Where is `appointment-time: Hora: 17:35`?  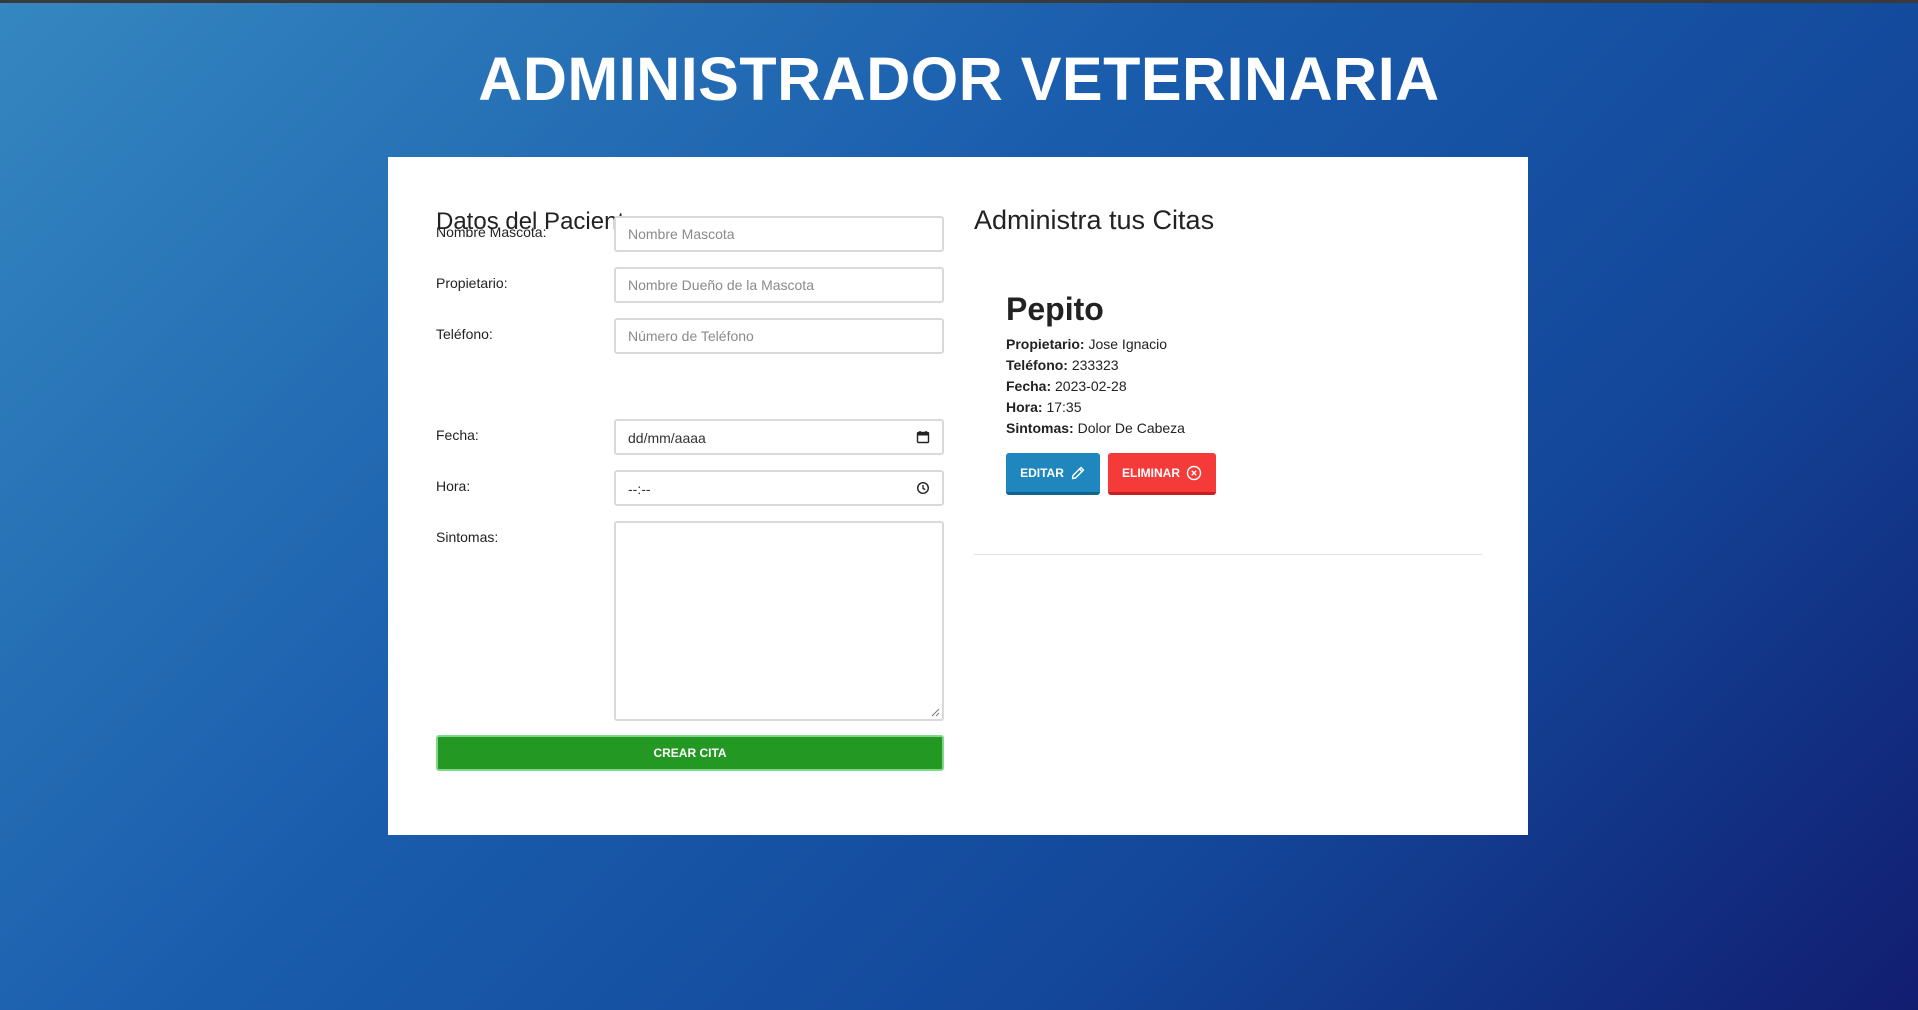 appointment-time: Hora: 17:35 is located at coordinates (1226, 407).